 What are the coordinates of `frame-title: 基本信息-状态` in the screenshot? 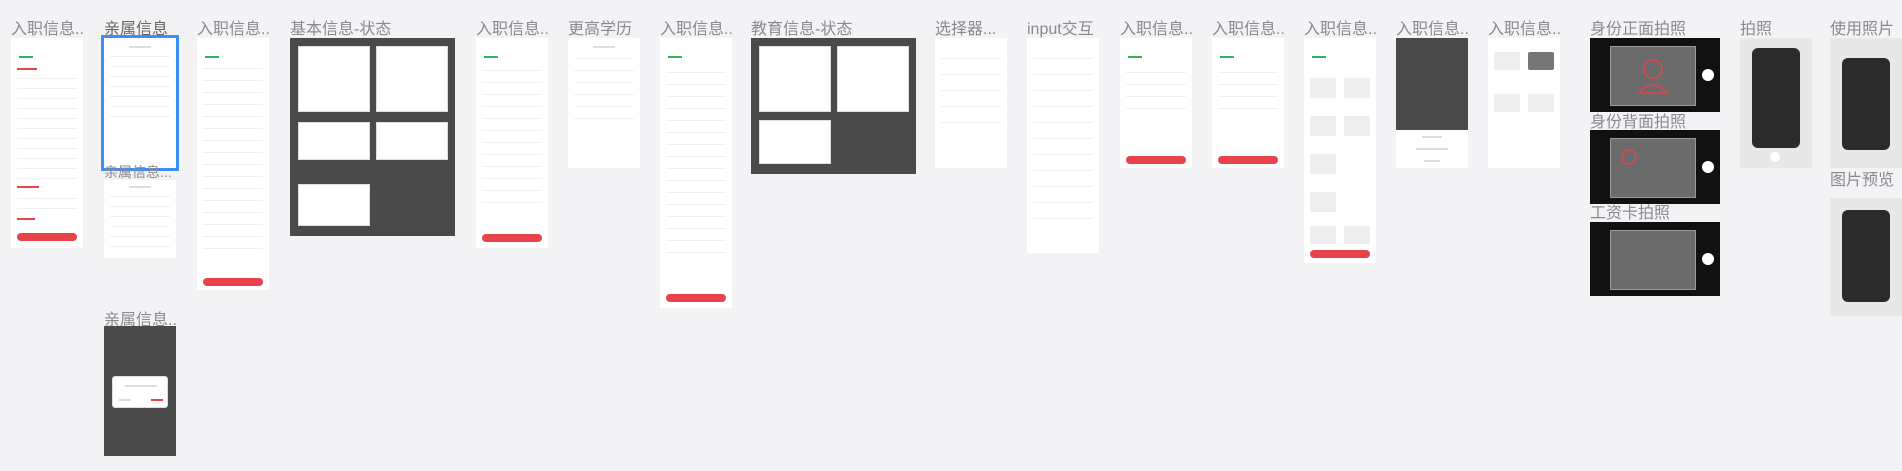 It's located at (370, 27).